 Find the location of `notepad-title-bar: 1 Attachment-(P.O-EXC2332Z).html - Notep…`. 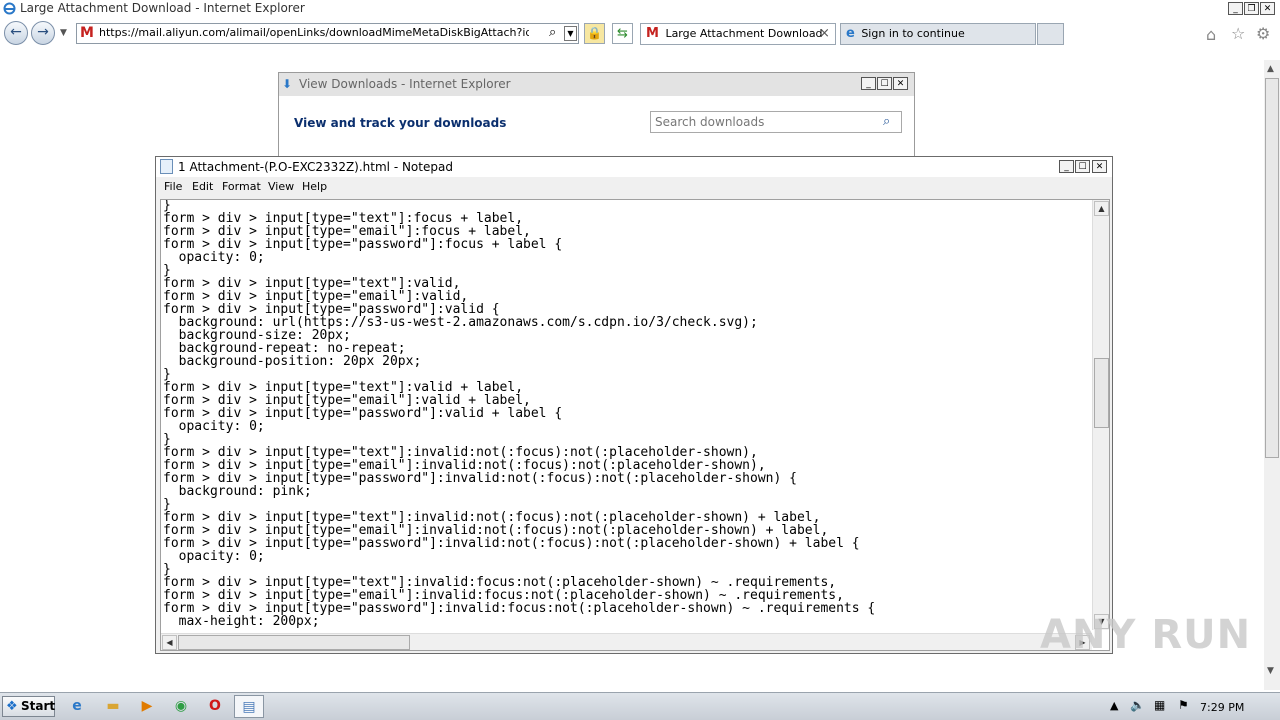

notepad-title-bar: 1 Attachment-(P.O-EXC2332Z).html - Notep… is located at coordinates (634, 167).